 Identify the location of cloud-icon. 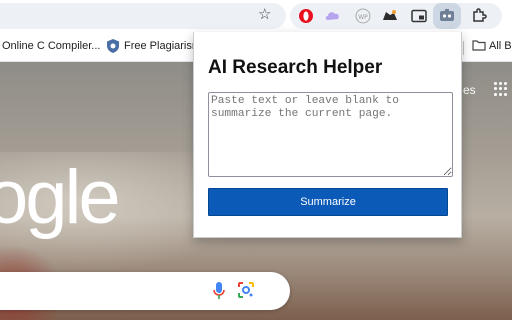
(333, 16).